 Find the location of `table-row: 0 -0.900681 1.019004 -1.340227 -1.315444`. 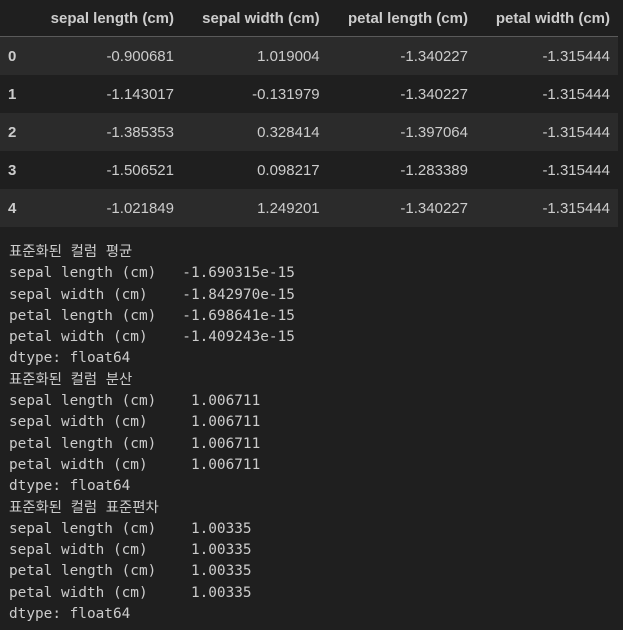

table-row: 0 -0.900681 1.019004 -1.340227 -1.315444 is located at coordinates (309, 55).